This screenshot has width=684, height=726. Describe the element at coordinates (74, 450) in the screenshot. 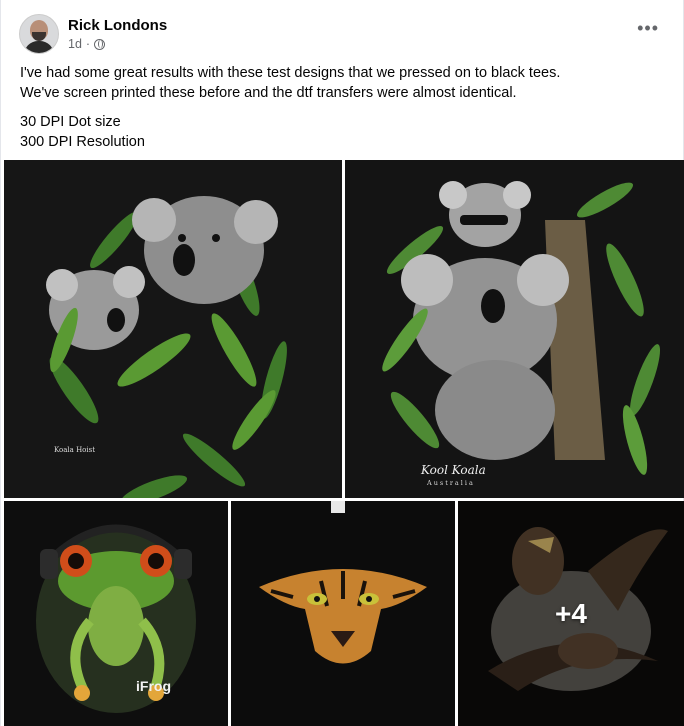

I see `photo-caption: Koala Hoist` at that location.